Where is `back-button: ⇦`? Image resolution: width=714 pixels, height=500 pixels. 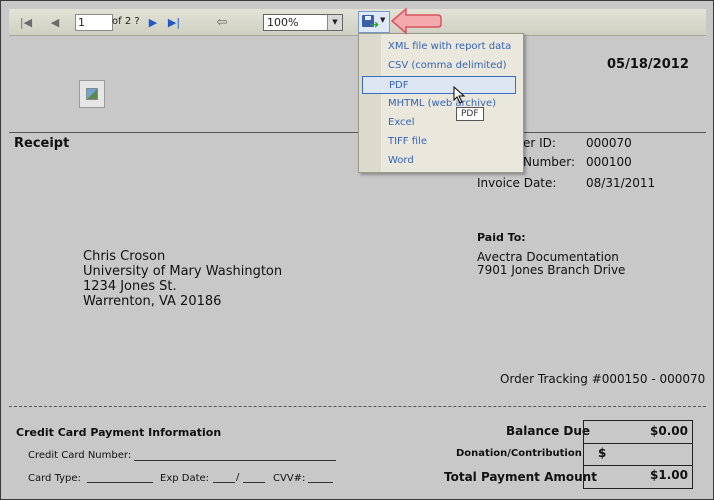 back-button: ⇦ is located at coordinates (222, 22).